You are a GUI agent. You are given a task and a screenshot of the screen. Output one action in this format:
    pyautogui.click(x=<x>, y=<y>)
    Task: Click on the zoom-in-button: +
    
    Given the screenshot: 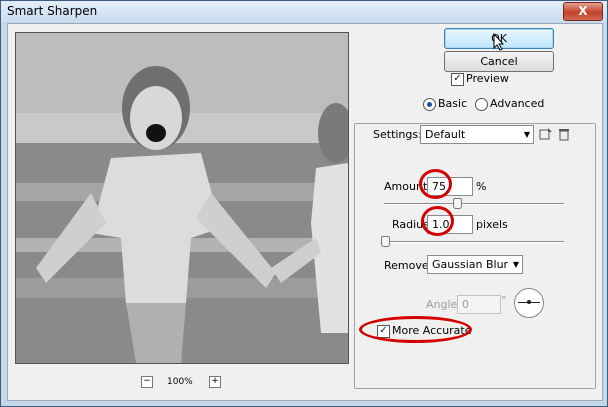 What is the action you would take?
    pyautogui.click(x=215, y=382)
    